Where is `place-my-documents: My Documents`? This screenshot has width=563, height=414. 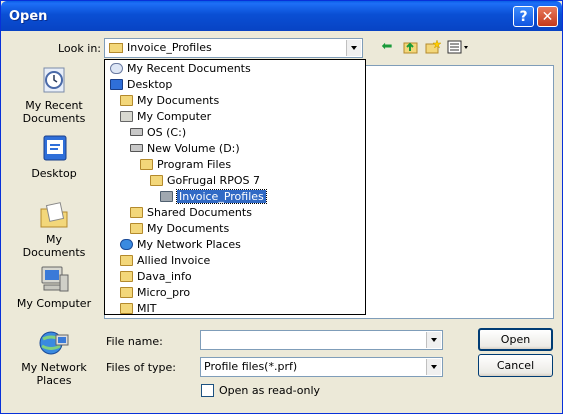 place-my-documents: My Documents is located at coordinates (54, 229).